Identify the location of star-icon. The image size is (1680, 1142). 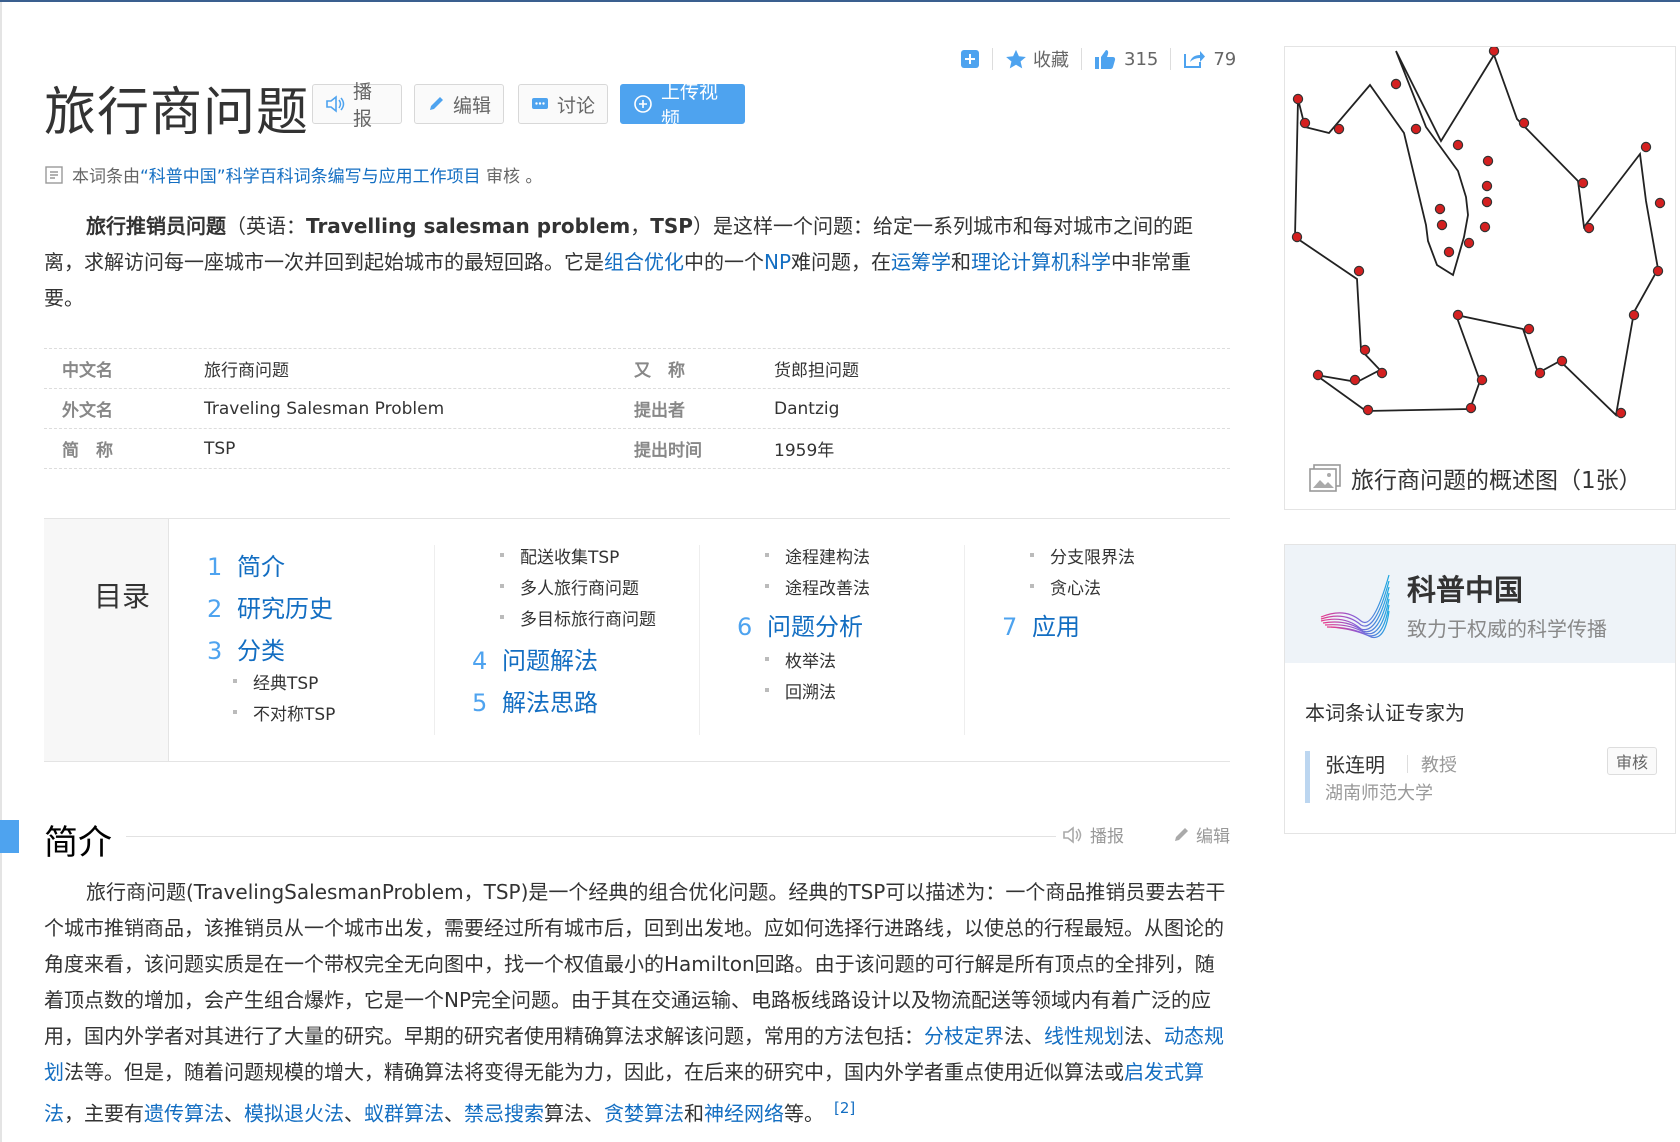
(1016, 58).